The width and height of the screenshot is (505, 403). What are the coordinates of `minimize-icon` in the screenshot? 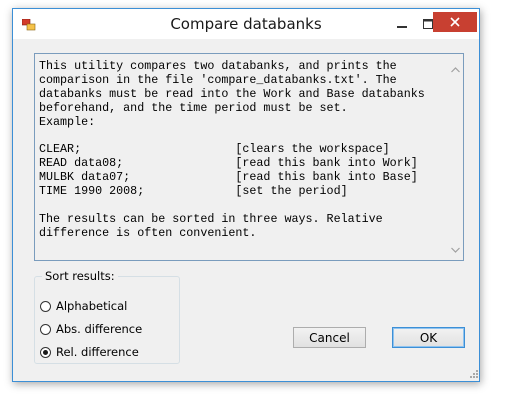 It's located at (402, 27).